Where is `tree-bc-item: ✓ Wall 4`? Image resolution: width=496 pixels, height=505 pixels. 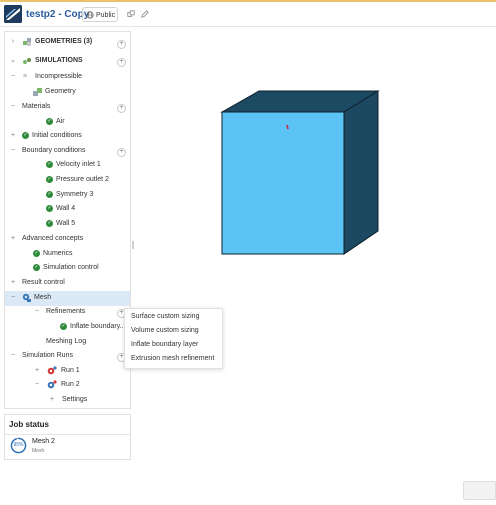
tree-bc-item: ✓ Wall 4 is located at coordinates (60, 209).